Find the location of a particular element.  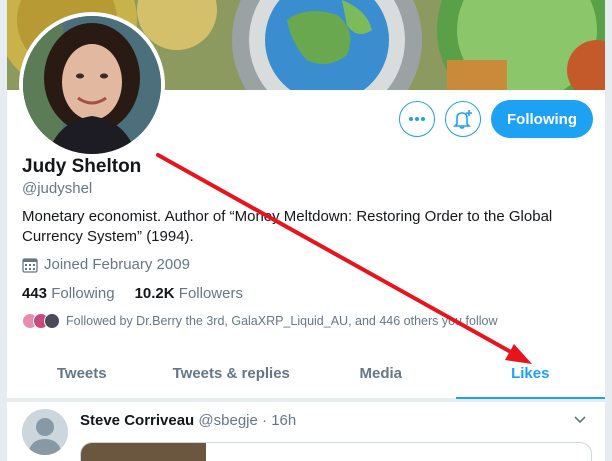

tweet-author-handle: @sbegje is located at coordinates (227, 420).